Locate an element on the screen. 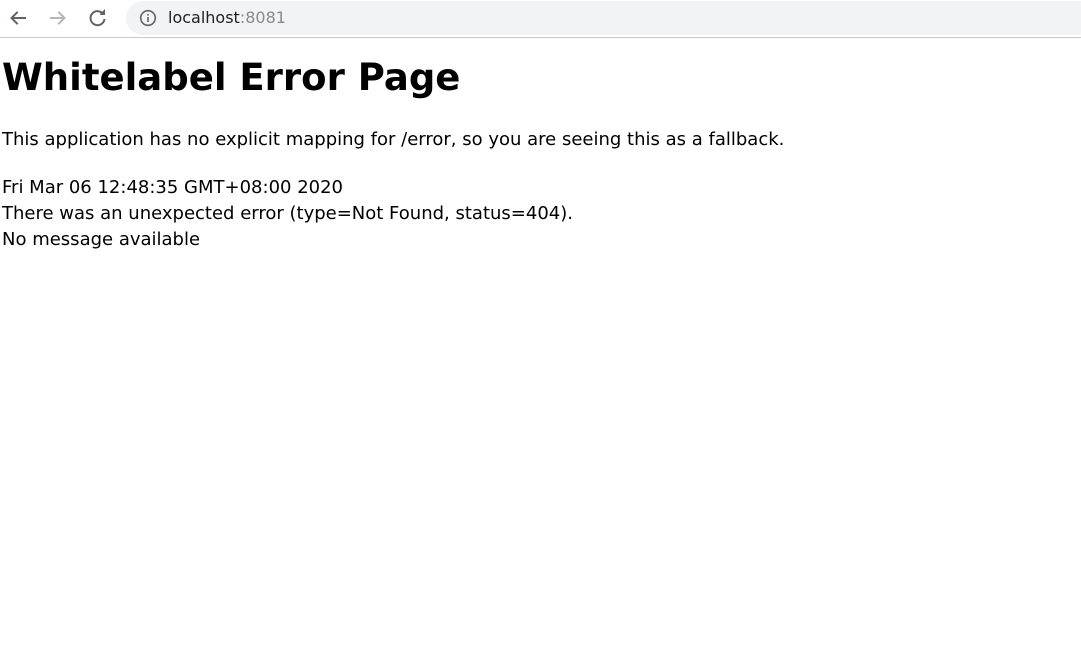 Image resolution: width=1081 pixels, height=646 pixels. page-title: Whitelabel Error Page is located at coordinates (231, 77).